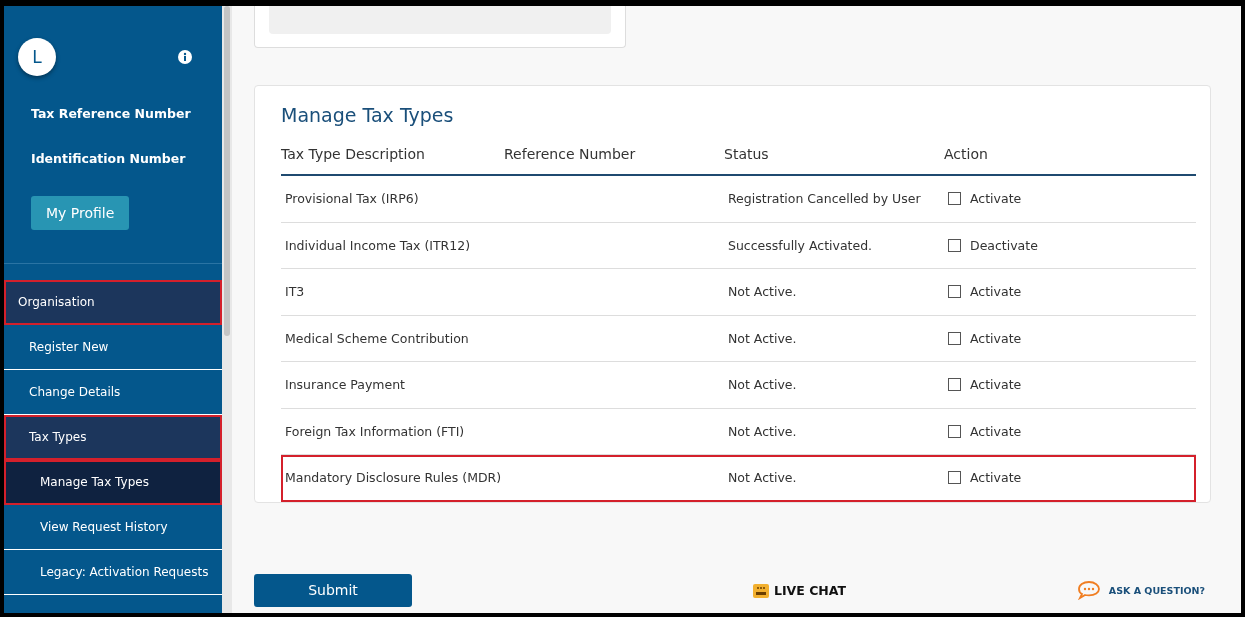 This screenshot has height=617, width=1245. I want to click on column-header: Tax Type Description, so click(353, 154).